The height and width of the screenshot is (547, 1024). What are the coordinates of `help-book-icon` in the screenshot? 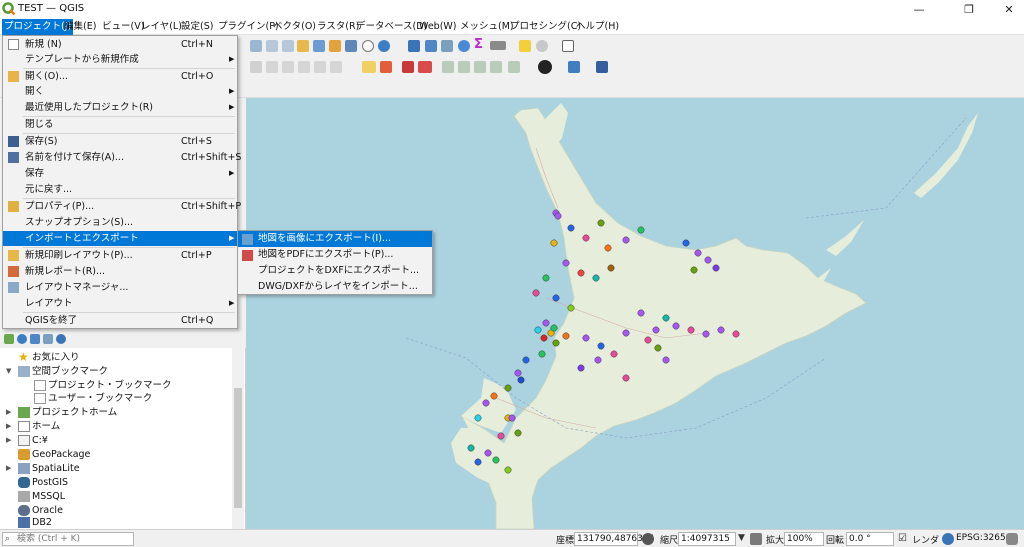 It's located at (602, 67).